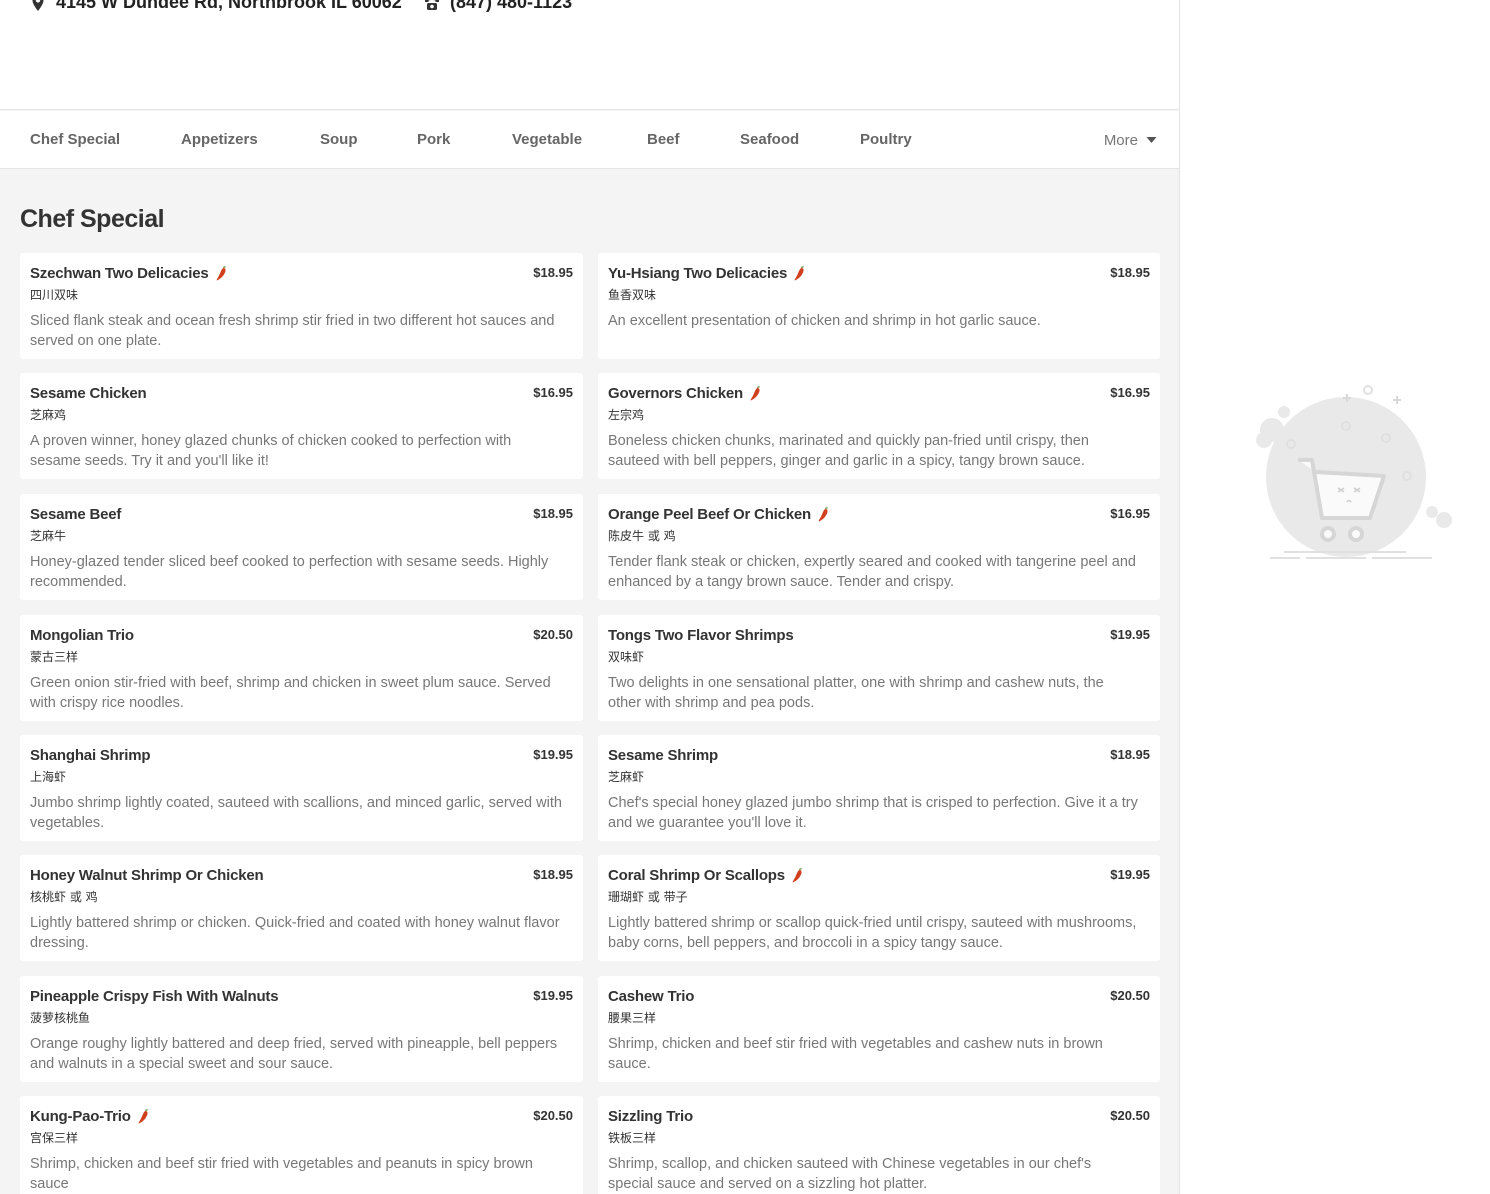 The height and width of the screenshot is (1194, 1490). Describe the element at coordinates (663, 140) in the screenshot. I see `nav-beef: Beef` at that location.